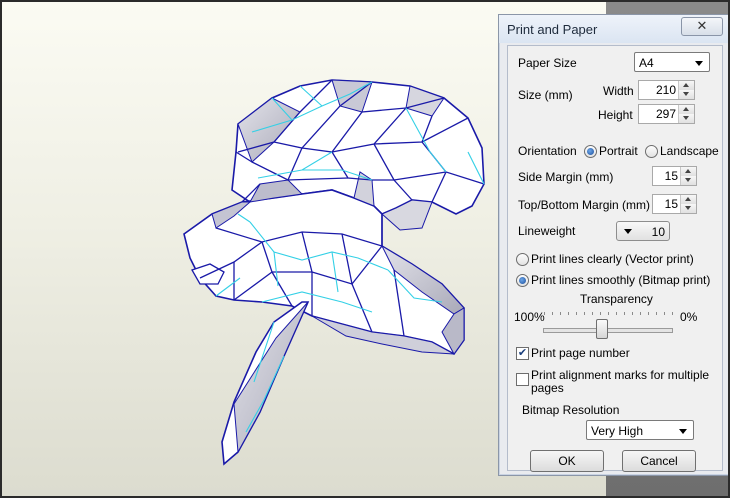 This screenshot has height=498, width=730. Describe the element at coordinates (522, 259) in the screenshot. I see `vector-print-radio` at that location.